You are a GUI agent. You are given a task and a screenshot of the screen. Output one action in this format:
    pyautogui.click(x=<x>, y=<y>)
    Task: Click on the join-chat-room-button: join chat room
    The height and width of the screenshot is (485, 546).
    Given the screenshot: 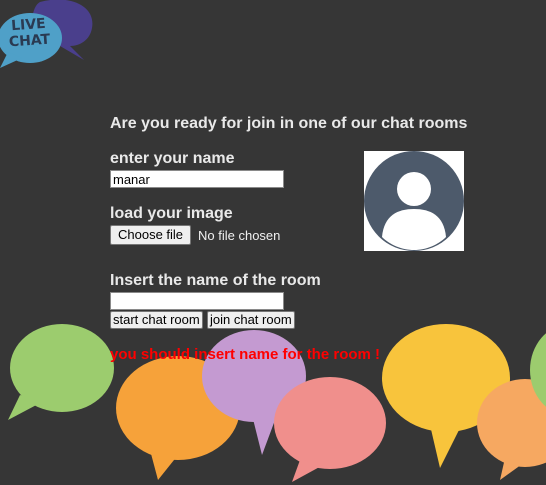 What is the action you would take?
    pyautogui.click(x=251, y=320)
    